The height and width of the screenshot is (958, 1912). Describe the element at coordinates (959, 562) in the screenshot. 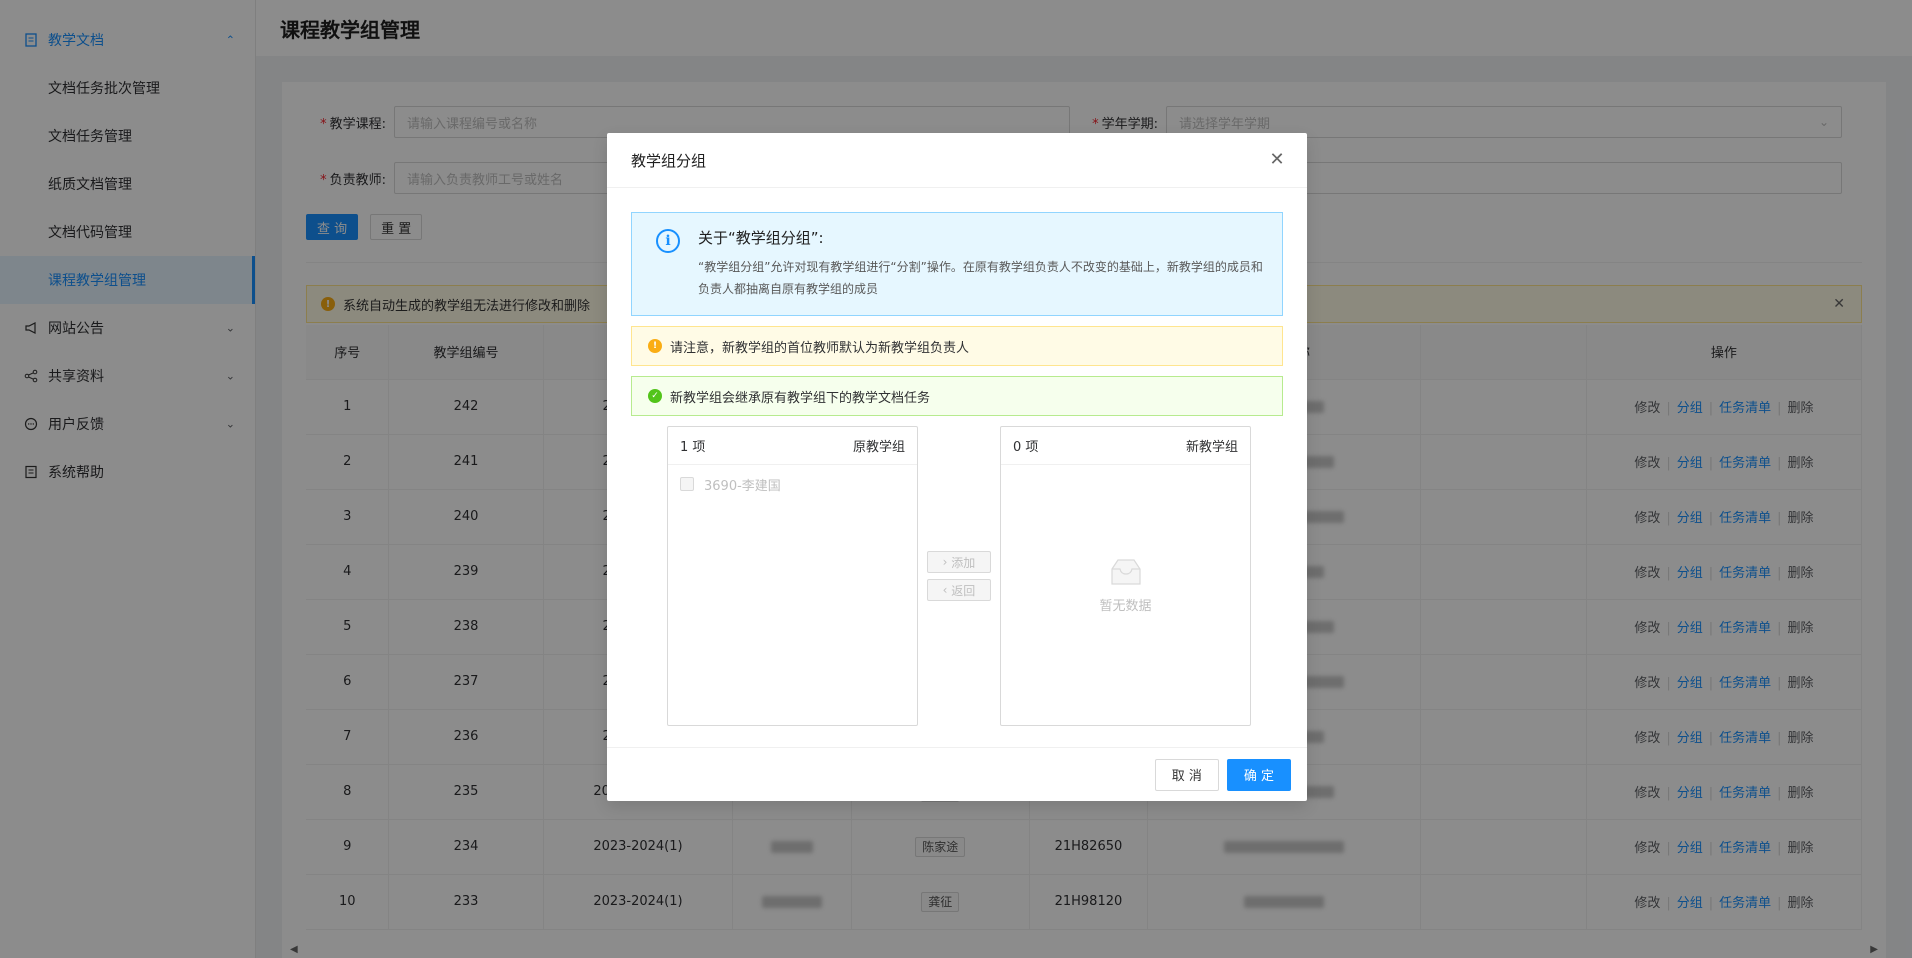

I see `add-button: › 添加` at that location.